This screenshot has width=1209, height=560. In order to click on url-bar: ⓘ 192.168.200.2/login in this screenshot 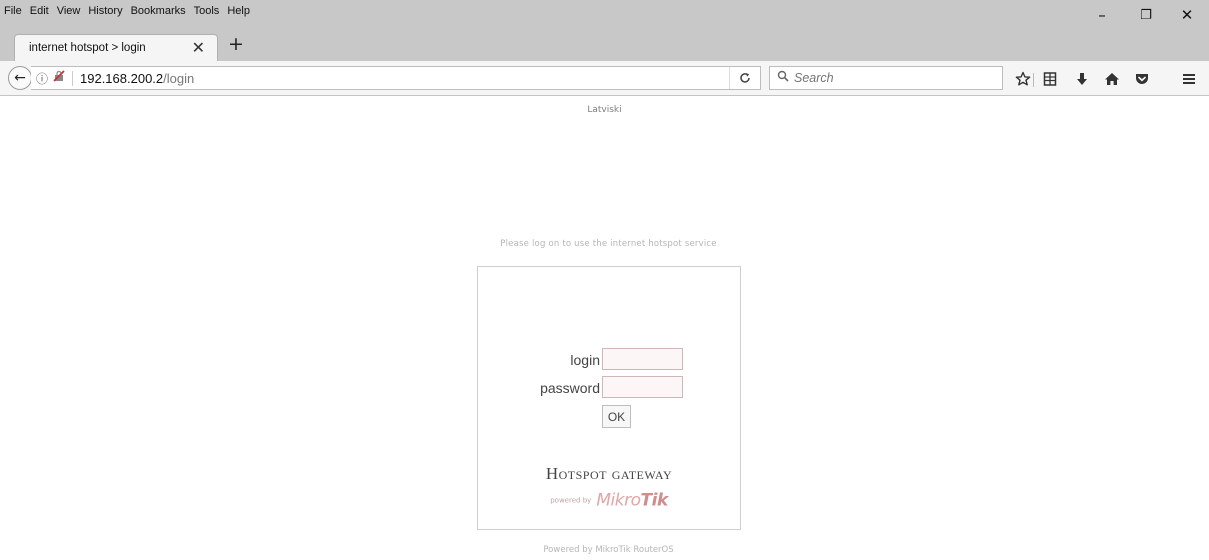, I will do `click(396, 78)`.